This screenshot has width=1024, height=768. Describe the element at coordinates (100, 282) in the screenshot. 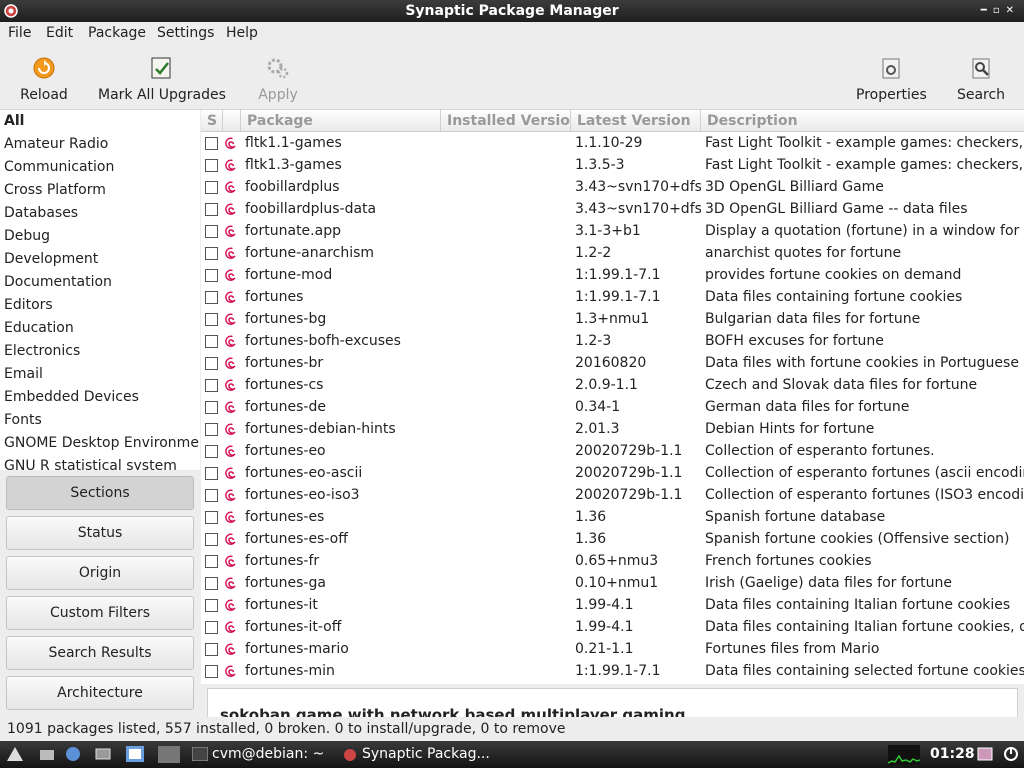

I see `section-item: Documentation` at that location.